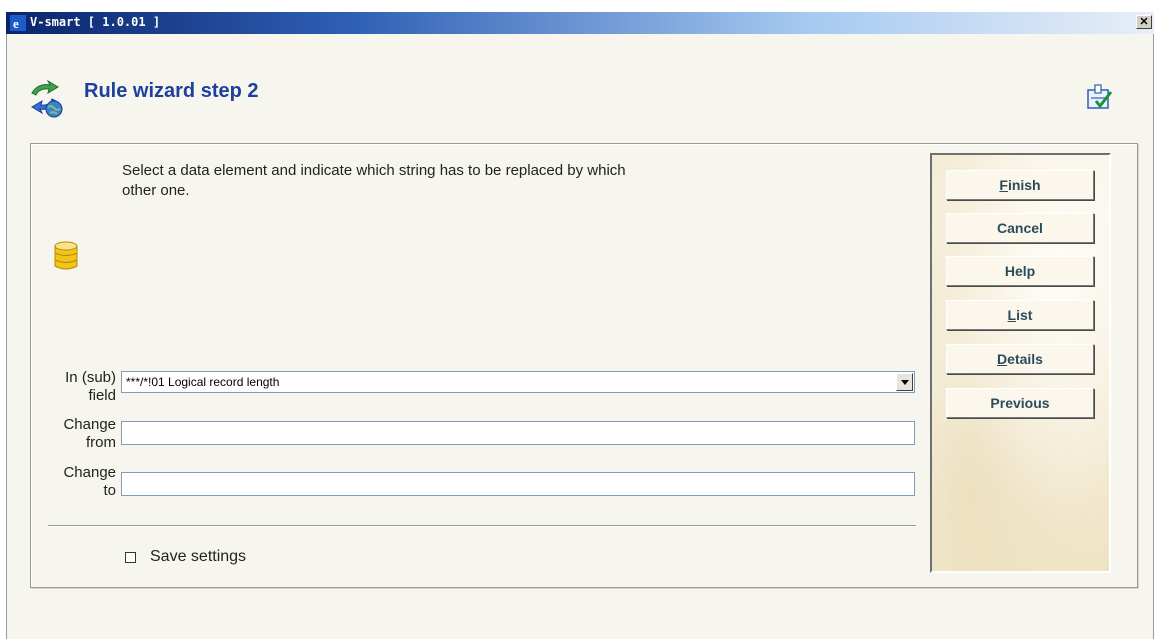 The image size is (1156, 639). I want to click on chevron-down-icon, so click(904, 382).